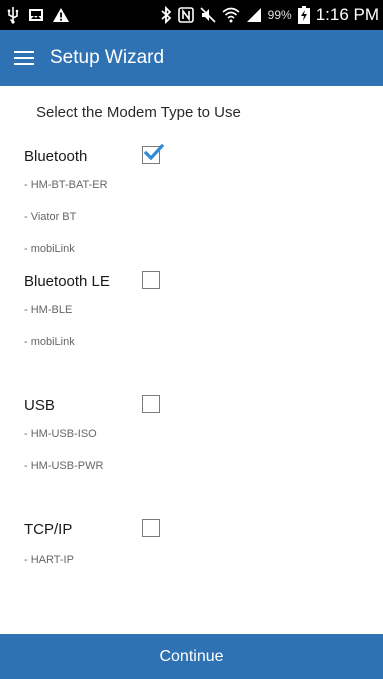  Describe the element at coordinates (39, 405) in the screenshot. I see `modem-label-usb: USB` at that location.